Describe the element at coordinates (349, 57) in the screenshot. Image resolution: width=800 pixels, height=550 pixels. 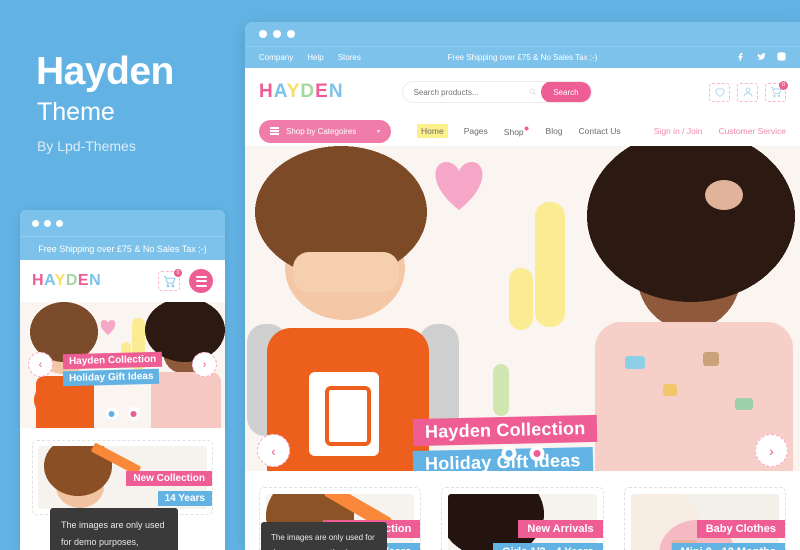
I see `topbar-link-stores: Stores` at that location.